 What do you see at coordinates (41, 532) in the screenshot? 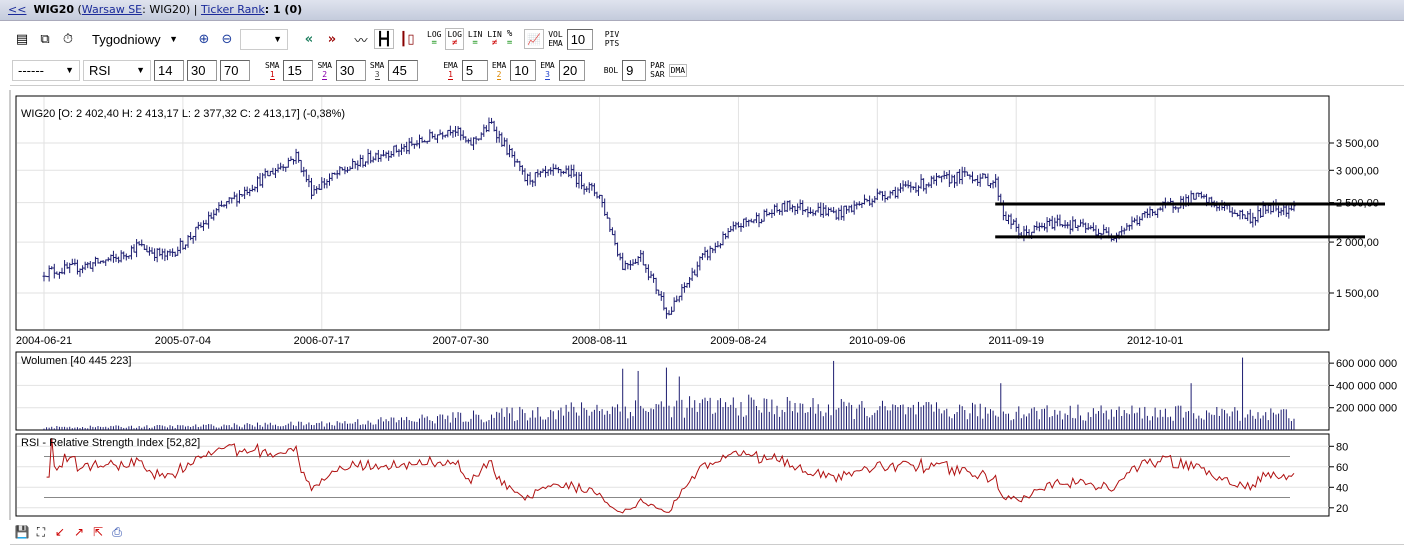
I see `fit-icon: ⛶` at bounding box center [41, 532].